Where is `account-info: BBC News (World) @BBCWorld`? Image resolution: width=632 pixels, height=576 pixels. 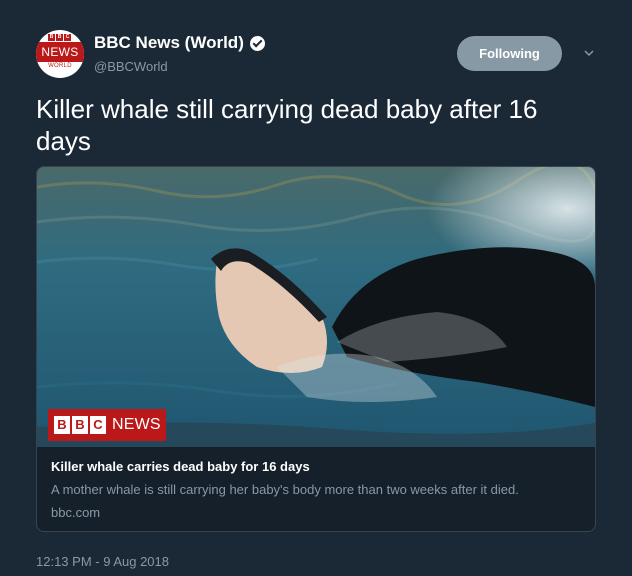 account-info: BBC News (World) @BBCWorld is located at coordinates (179, 53).